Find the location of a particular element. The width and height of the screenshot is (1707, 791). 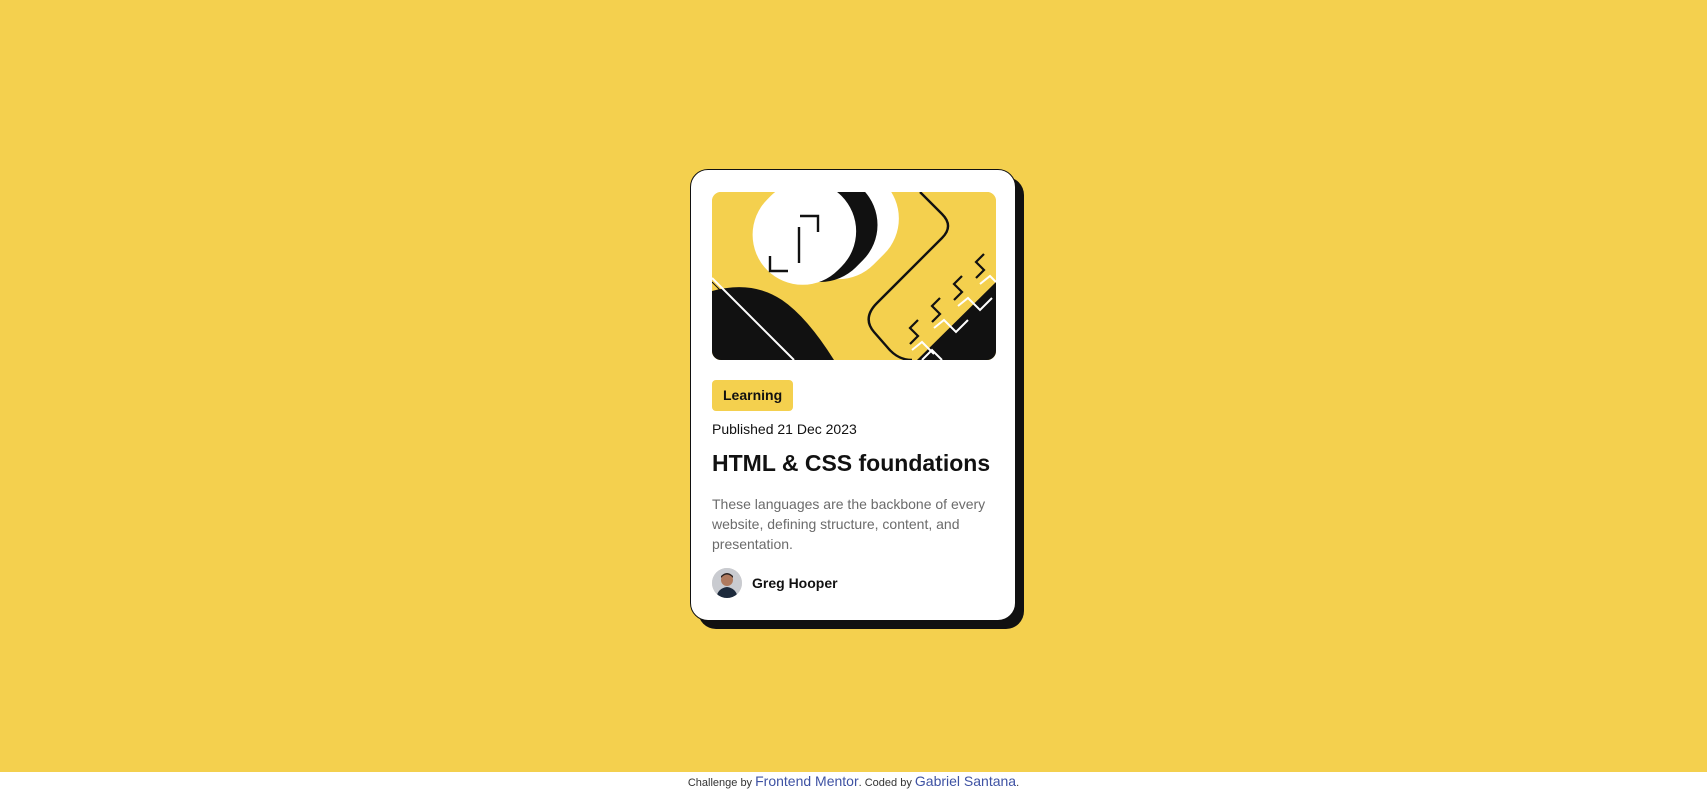

author-name: Greg Hooper is located at coordinates (795, 583).